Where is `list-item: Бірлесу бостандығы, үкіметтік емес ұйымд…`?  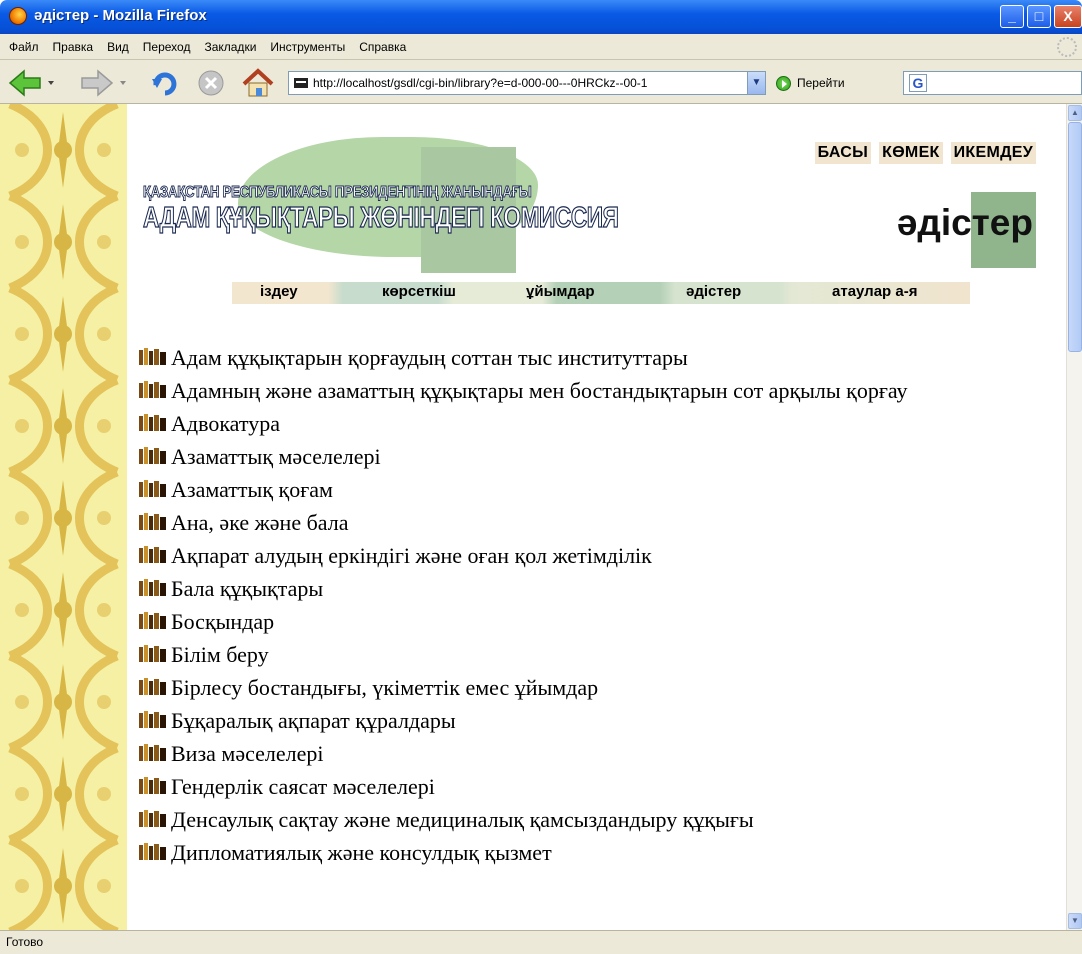
list-item: Бірлесу бостандығы, үкіметтік емес ұйымд… is located at coordinates (568, 687).